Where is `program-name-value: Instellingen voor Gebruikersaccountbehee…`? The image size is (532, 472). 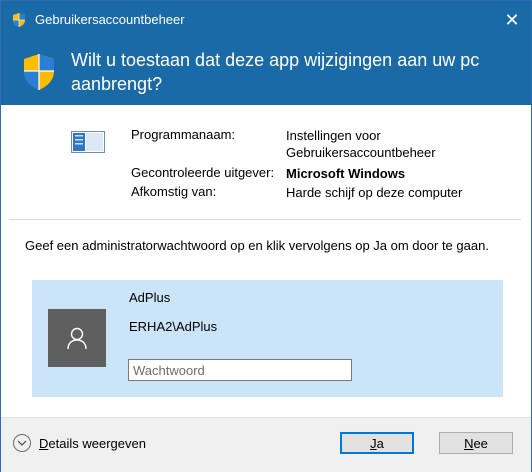 program-name-value: Instellingen voor Gebruikersaccountbehee… is located at coordinates (361, 144).